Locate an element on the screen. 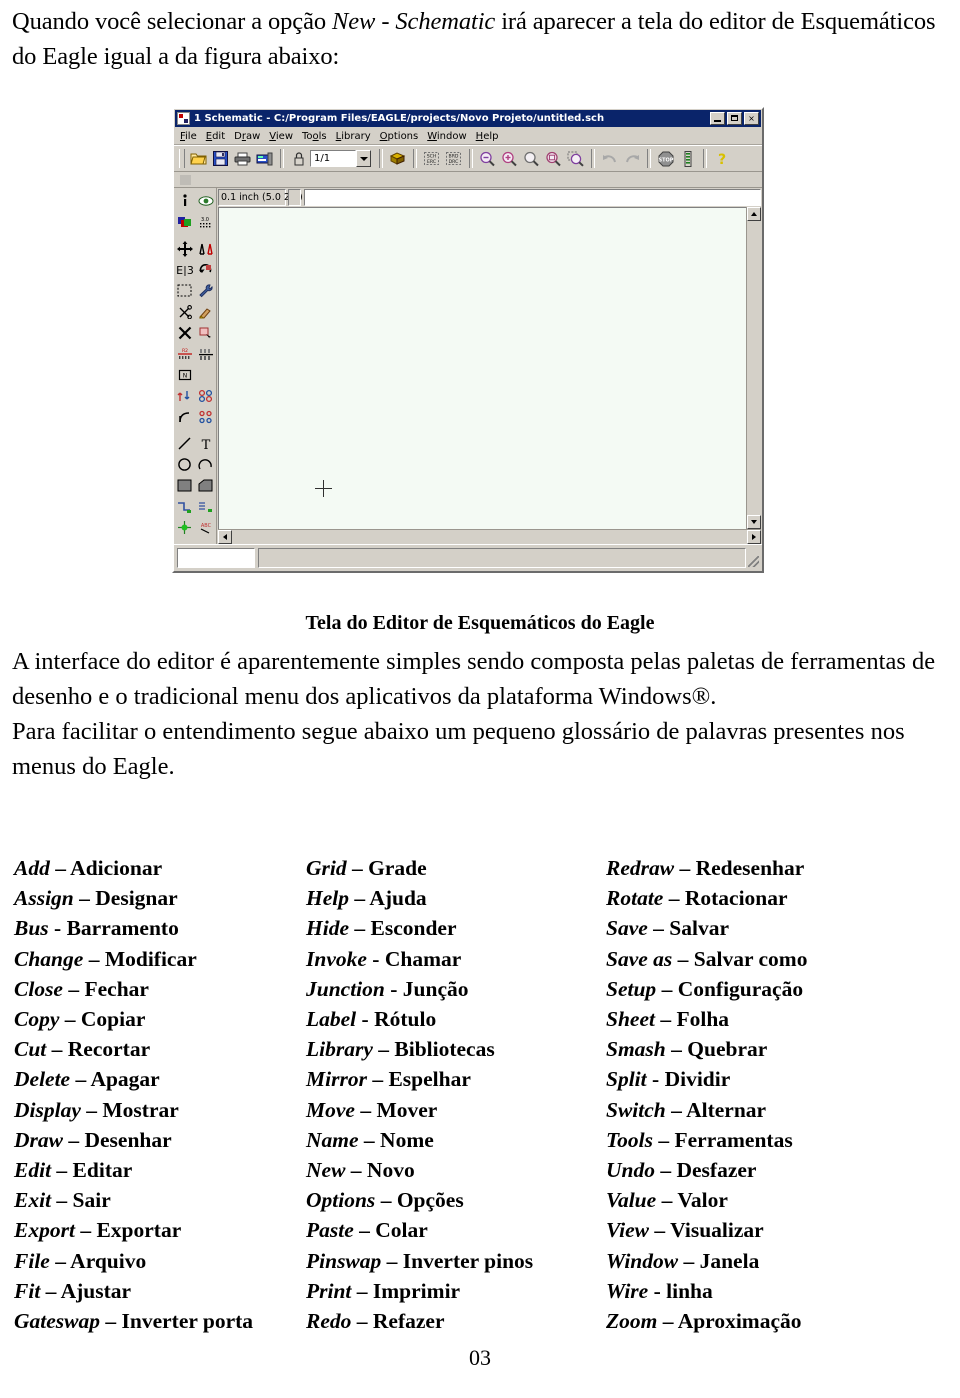 The height and width of the screenshot is (1398, 960). menu-item-library: Library is located at coordinates (353, 136).